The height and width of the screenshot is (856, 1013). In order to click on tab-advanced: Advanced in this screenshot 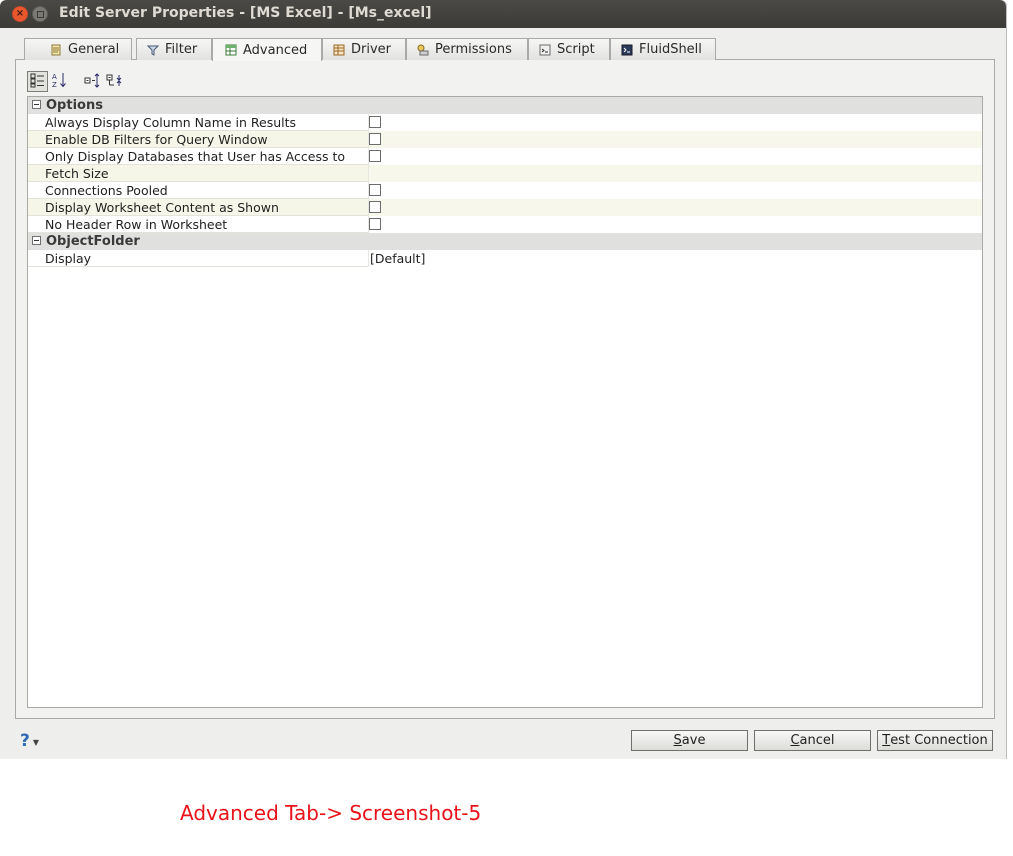, I will do `click(267, 49)`.